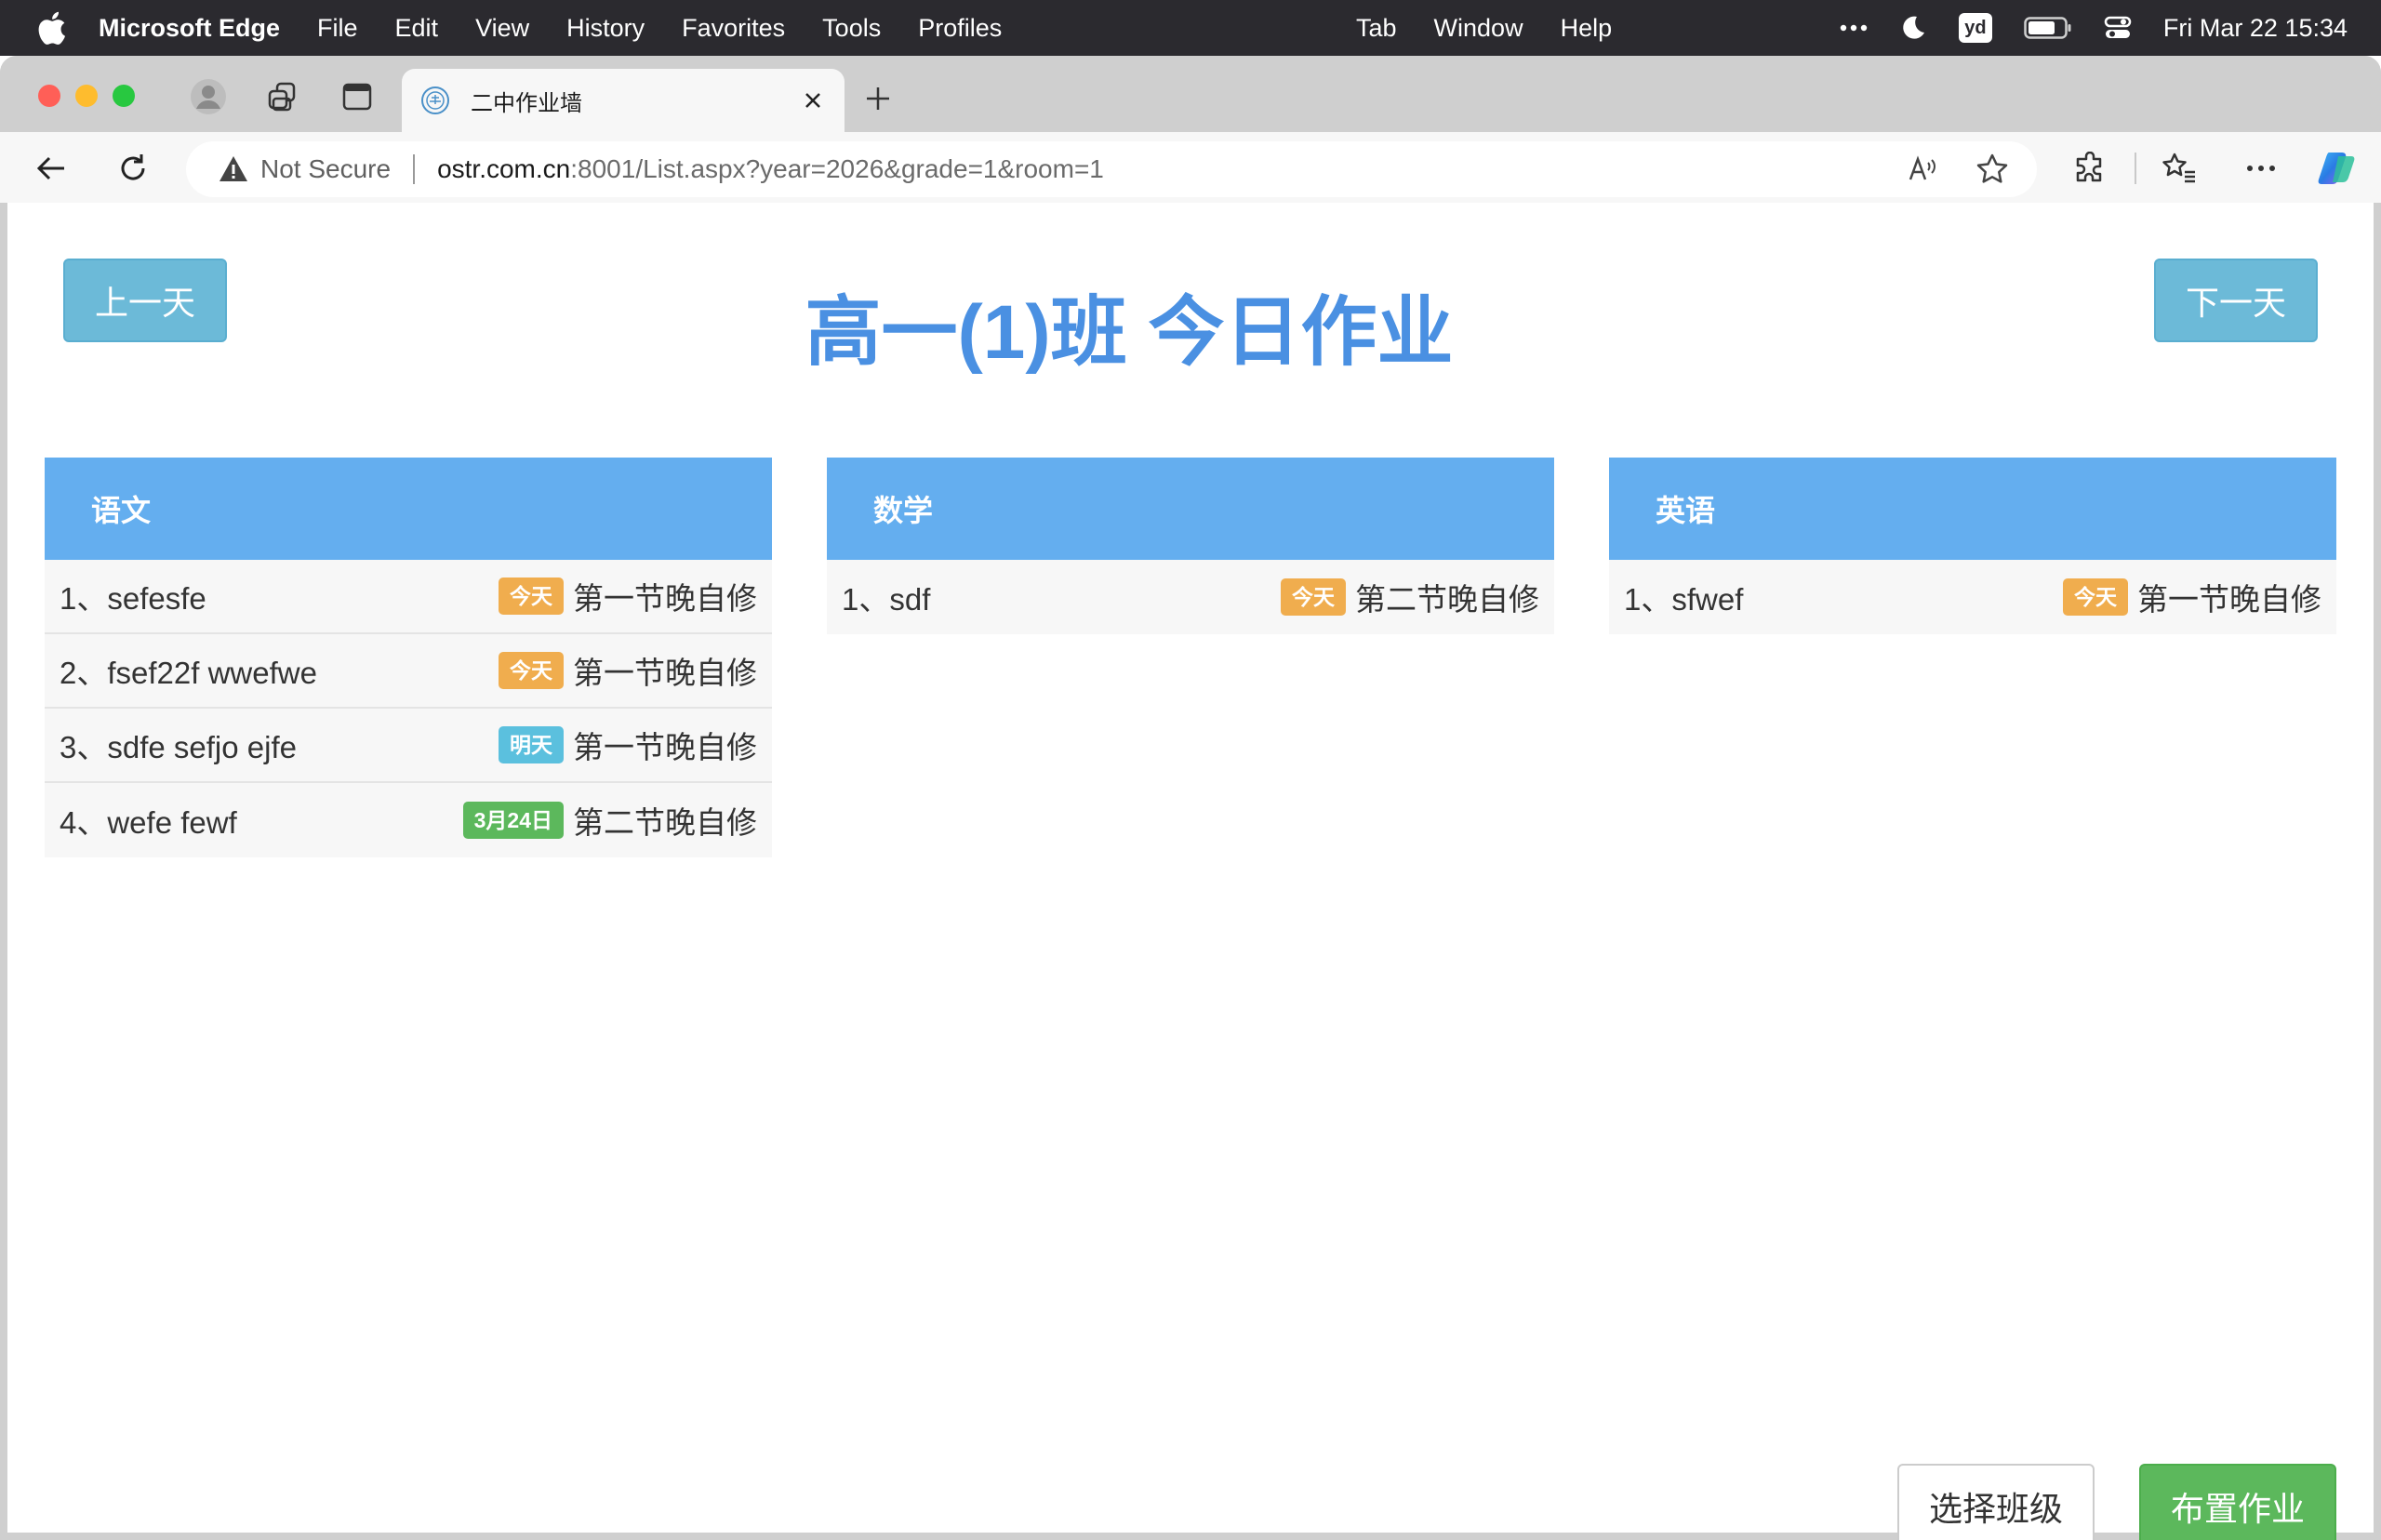 This screenshot has width=2381, height=1540. What do you see at coordinates (502, 28) in the screenshot?
I see `menu-view: View` at bounding box center [502, 28].